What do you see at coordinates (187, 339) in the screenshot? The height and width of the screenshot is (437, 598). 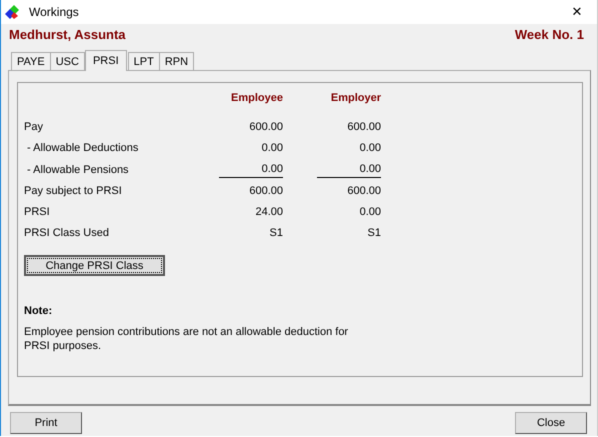 I see `note-text: Employee pension contributions are not an allowable deduction for PRSI purposes.` at bounding box center [187, 339].